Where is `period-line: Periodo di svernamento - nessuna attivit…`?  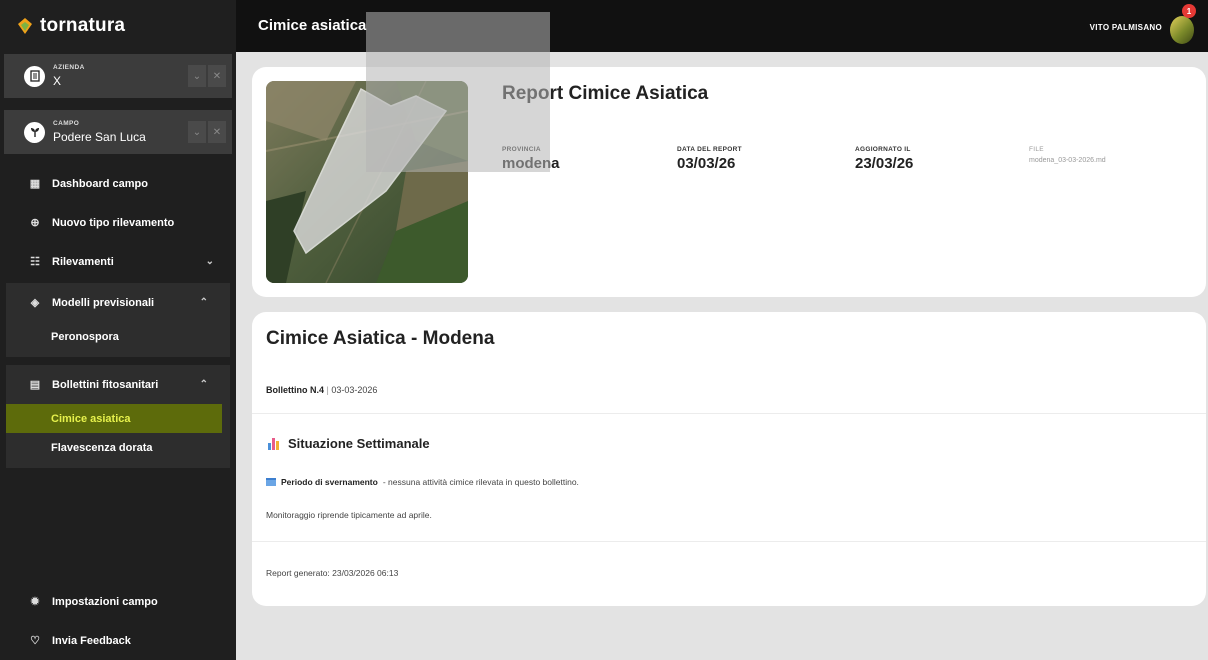
period-line: Periodo di svernamento - nessuna attivit… is located at coordinates (422, 482).